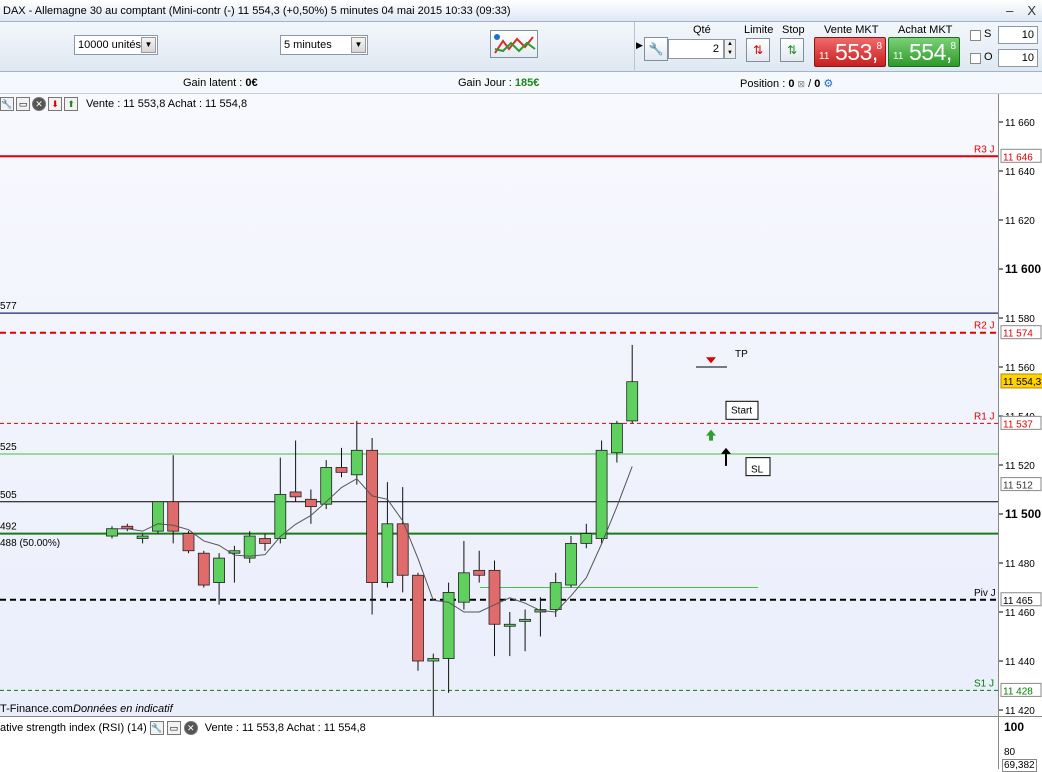 This screenshot has height=772, width=1042. I want to click on s-checkbox, so click(975, 35).